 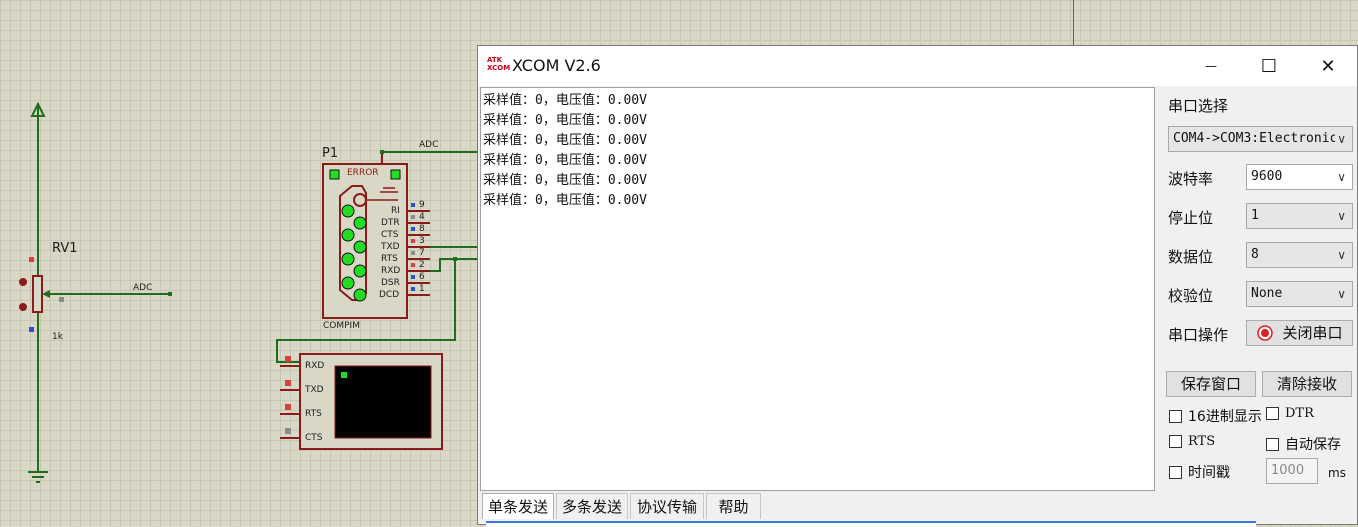 What do you see at coordinates (1299, 255) in the screenshot?
I see `databit-select: 8 ∨` at bounding box center [1299, 255].